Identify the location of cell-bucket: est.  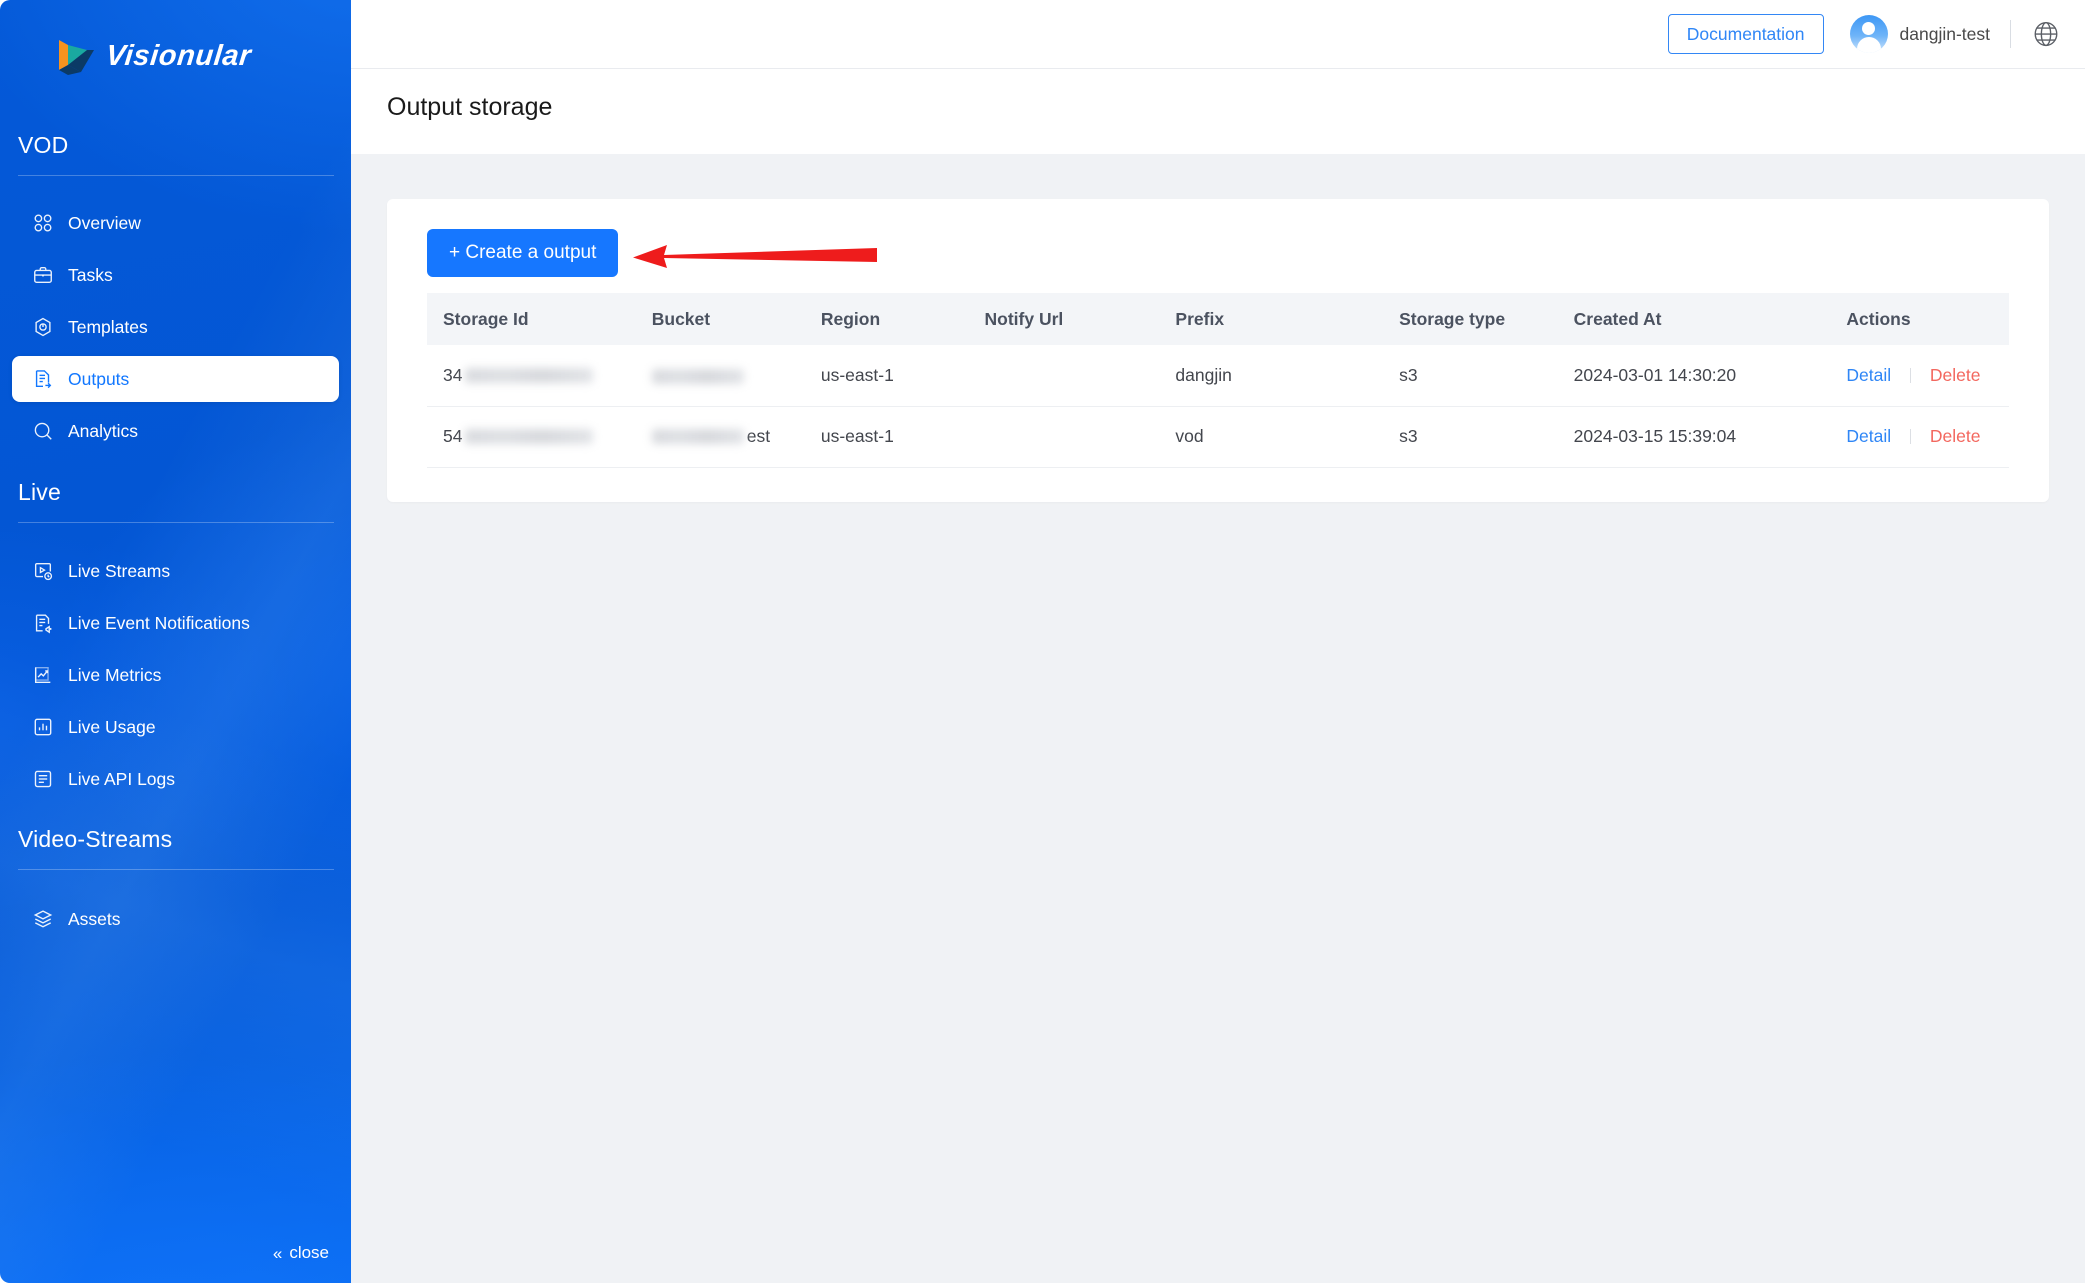
(724, 437).